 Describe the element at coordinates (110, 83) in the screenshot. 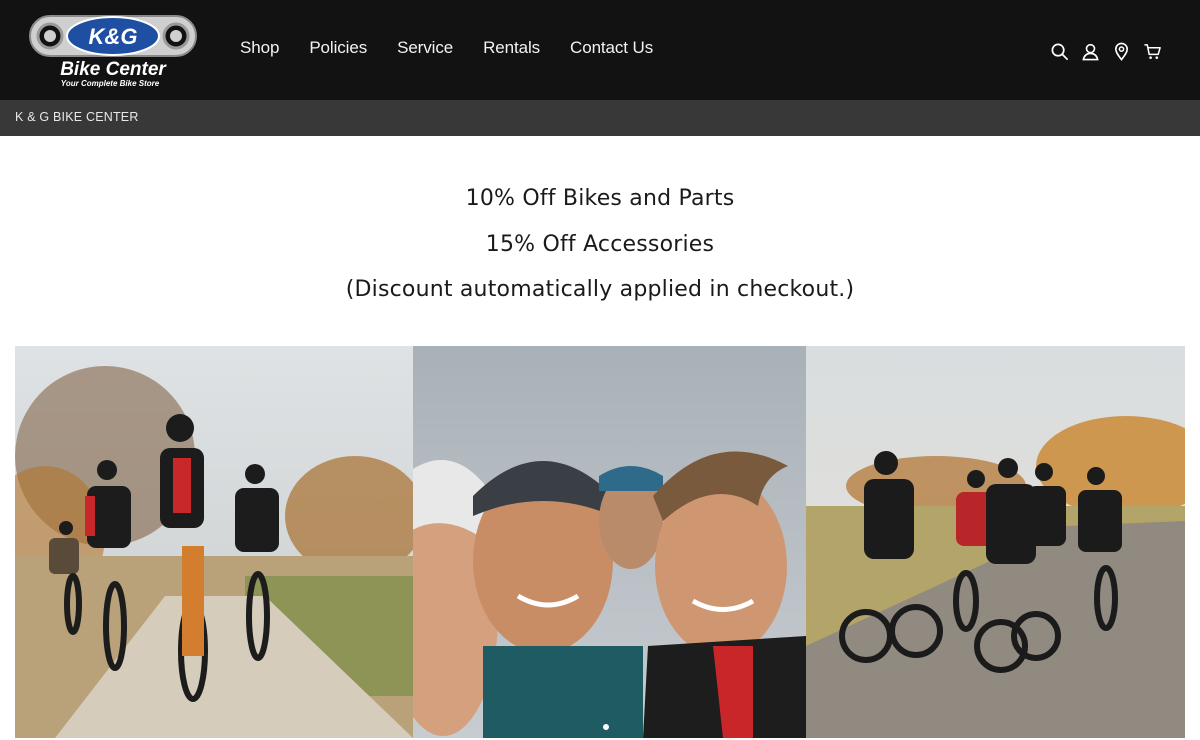

I see `logo-tagline: Your Complete Bike Store` at that location.